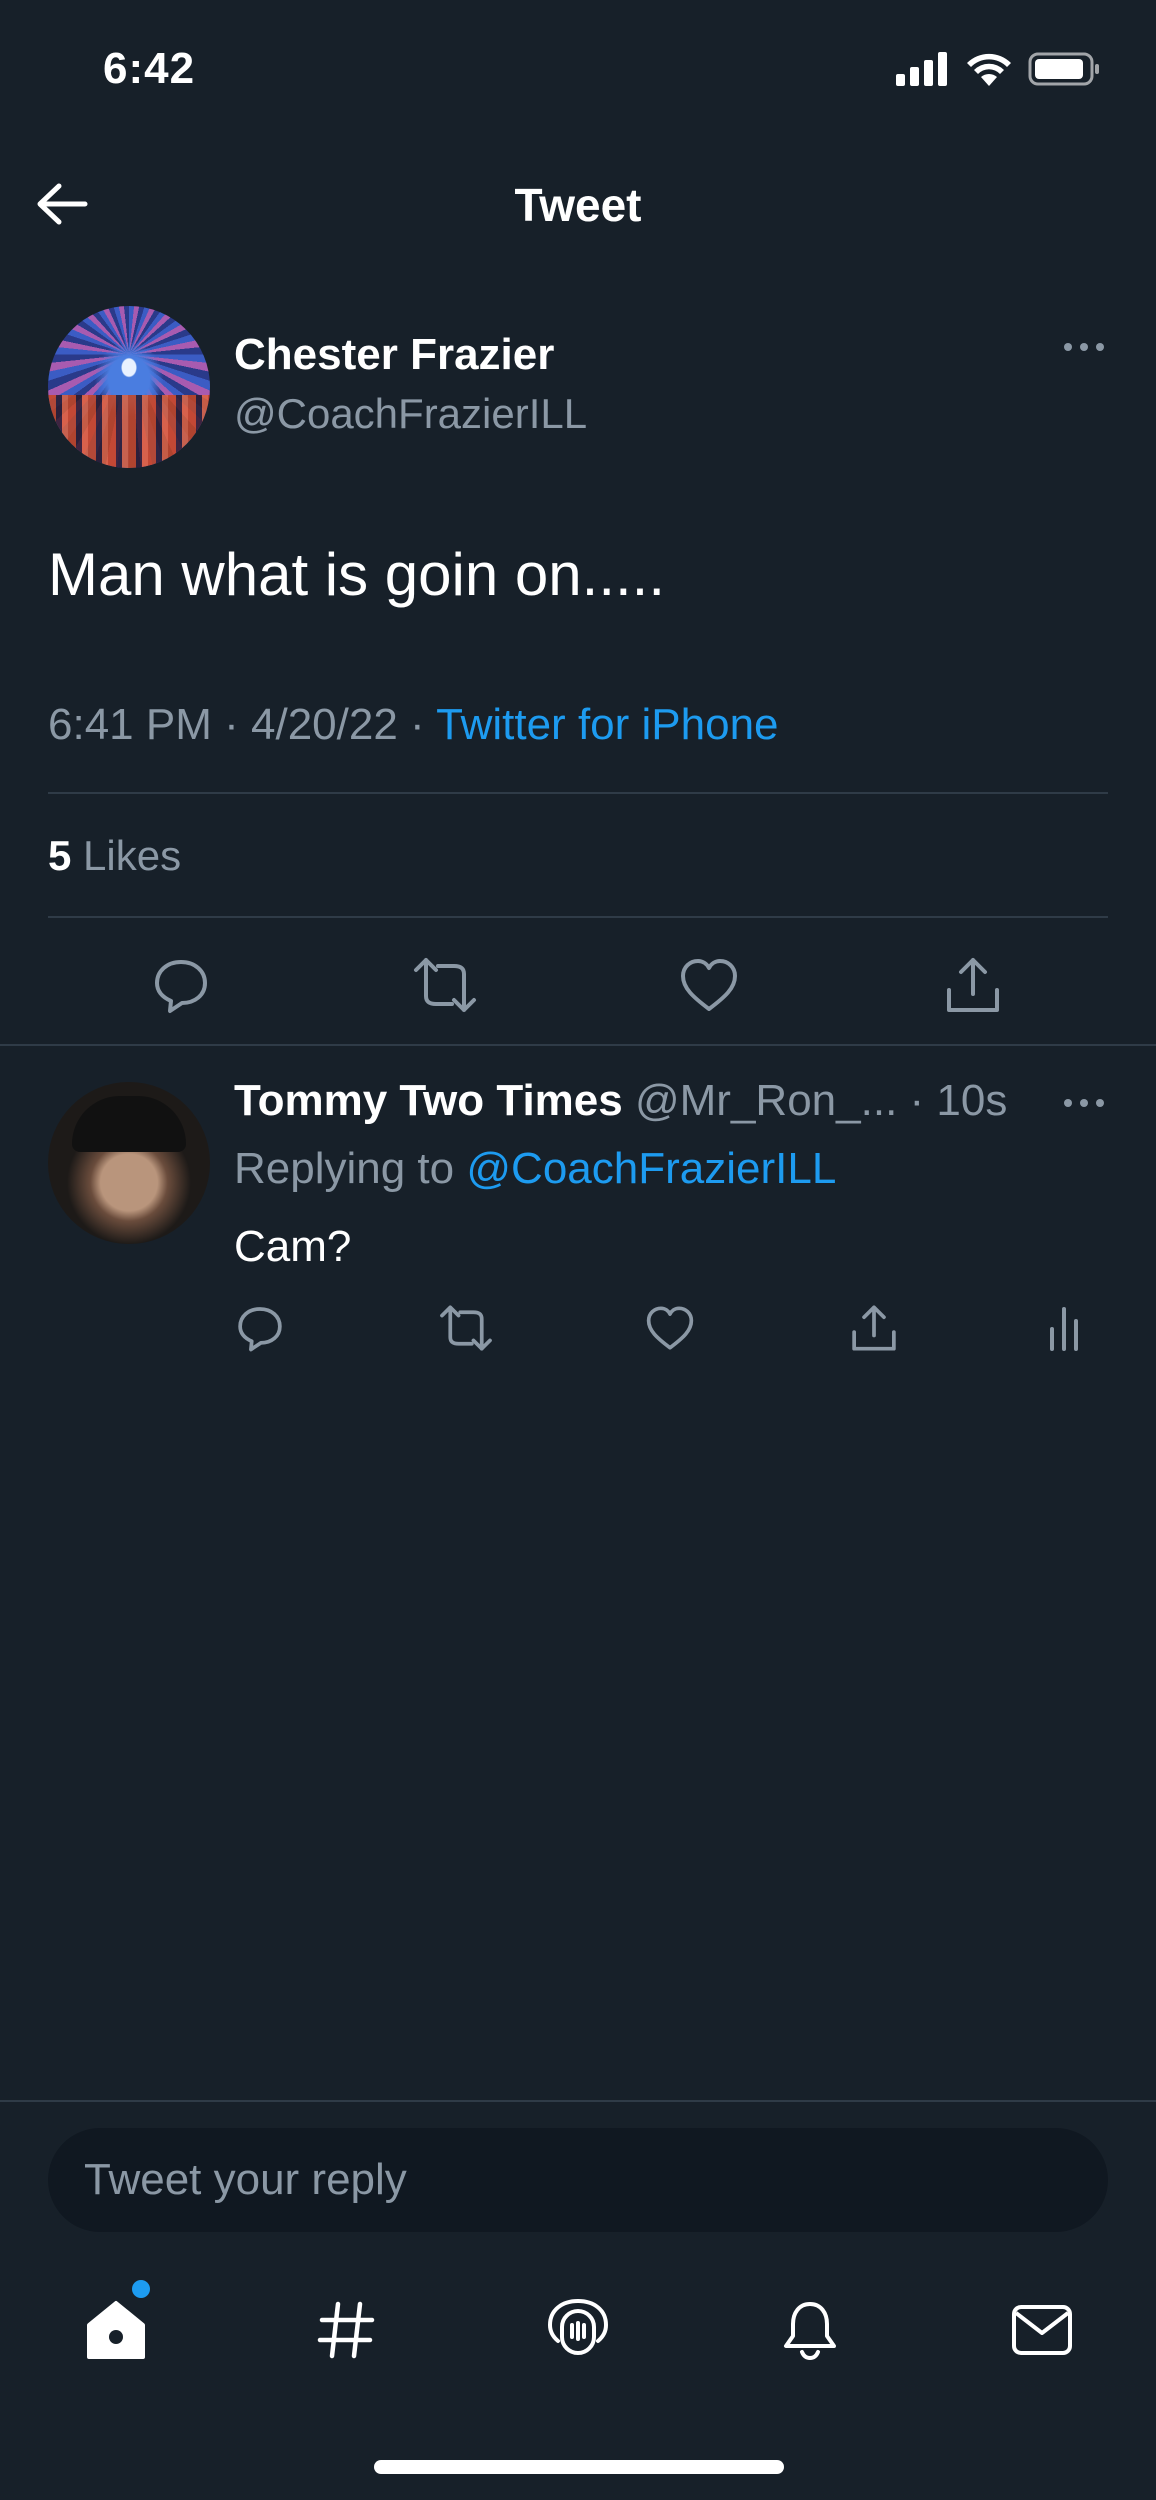 The height and width of the screenshot is (2500, 1156). I want to click on reply-text: Cam?, so click(293, 1246).